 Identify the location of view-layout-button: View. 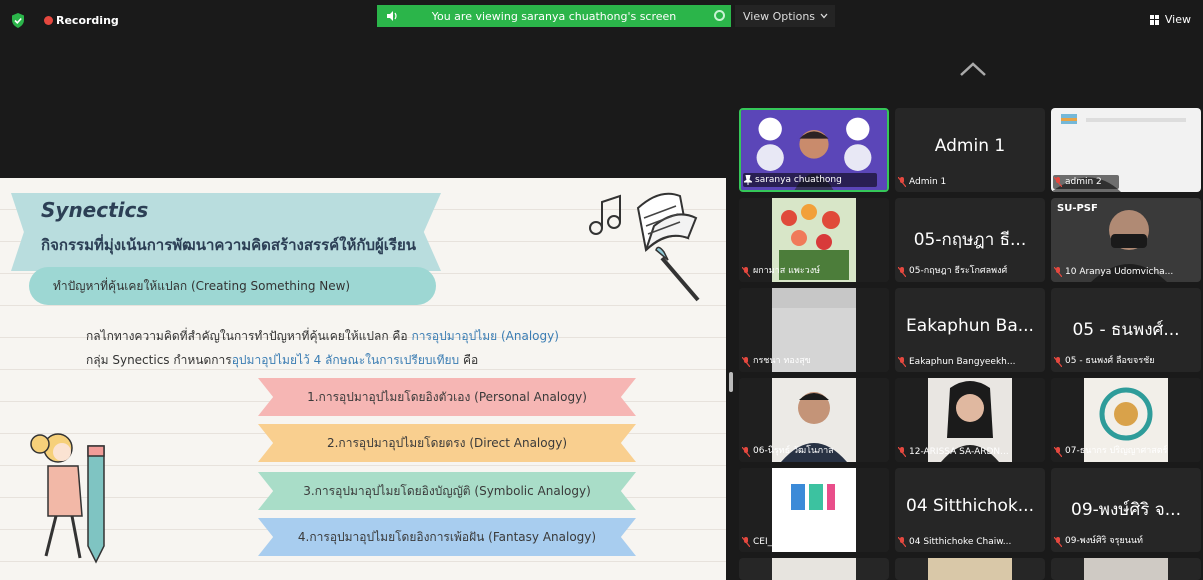
(1170, 19).